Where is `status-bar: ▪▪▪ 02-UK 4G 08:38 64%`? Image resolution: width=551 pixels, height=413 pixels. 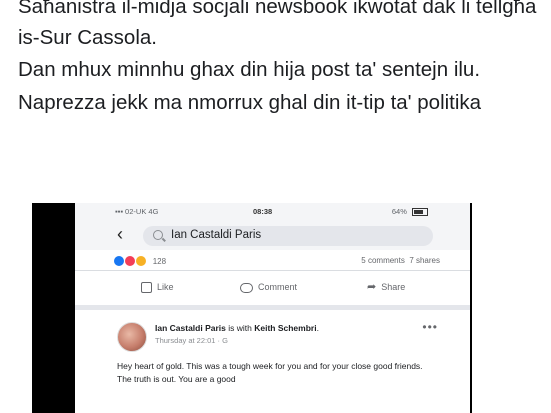 status-bar: ▪▪▪ 02-UK 4G 08:38 64% is located at coordinates (272, 211).